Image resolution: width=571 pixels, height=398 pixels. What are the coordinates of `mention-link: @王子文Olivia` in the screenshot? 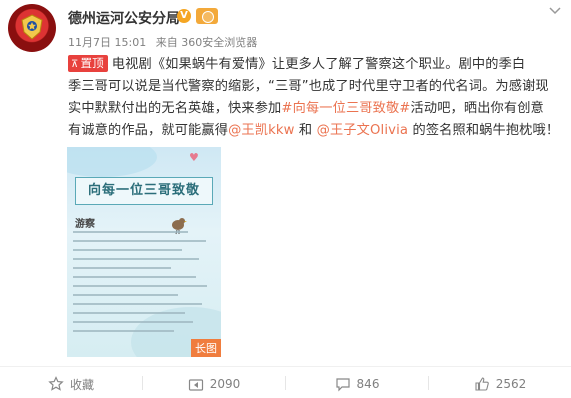 It's located at (363, 130).